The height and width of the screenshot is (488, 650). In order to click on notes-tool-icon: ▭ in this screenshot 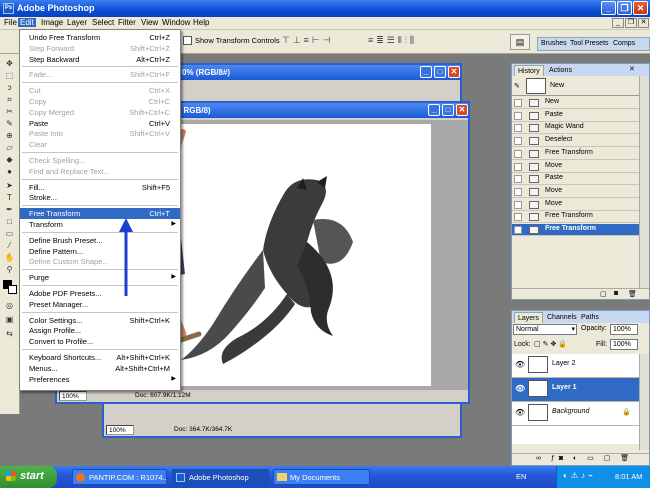, I will do `click(9, 233)`.